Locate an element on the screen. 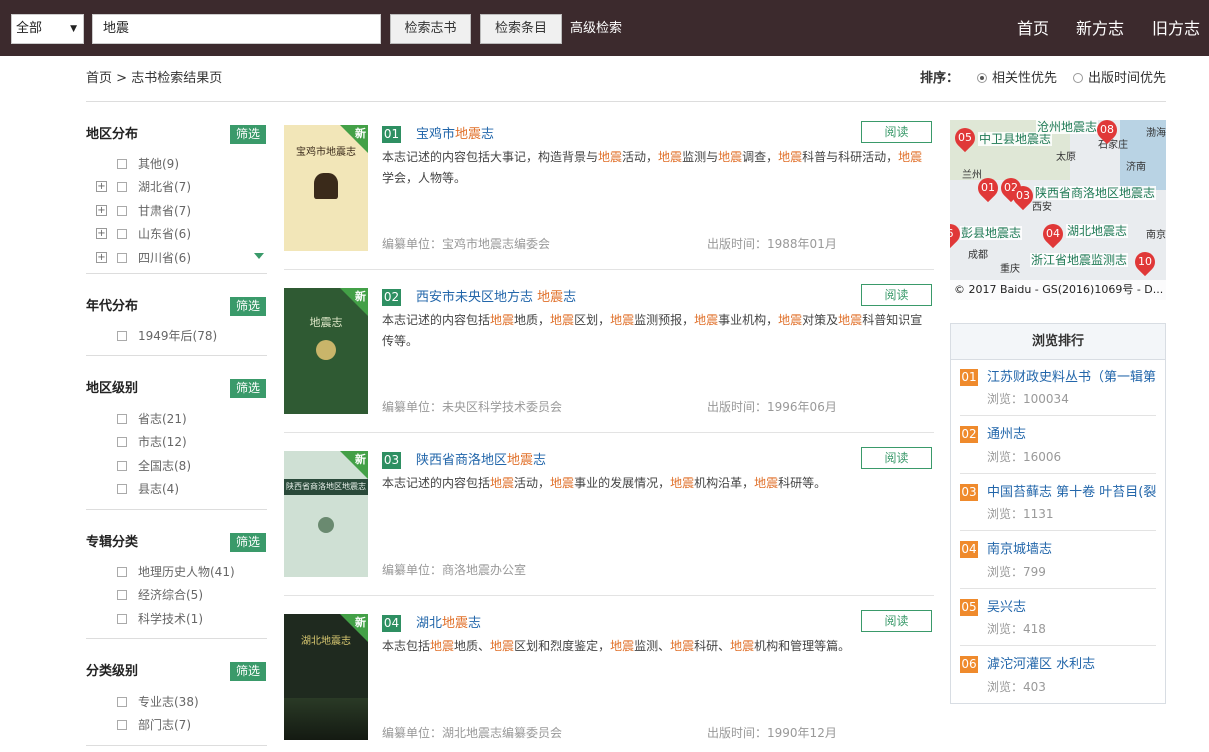 Image resolution: width=1209 pixels, height=752 pixels. filter-button-collection: 筛选 is located at coordinates (248, 542).